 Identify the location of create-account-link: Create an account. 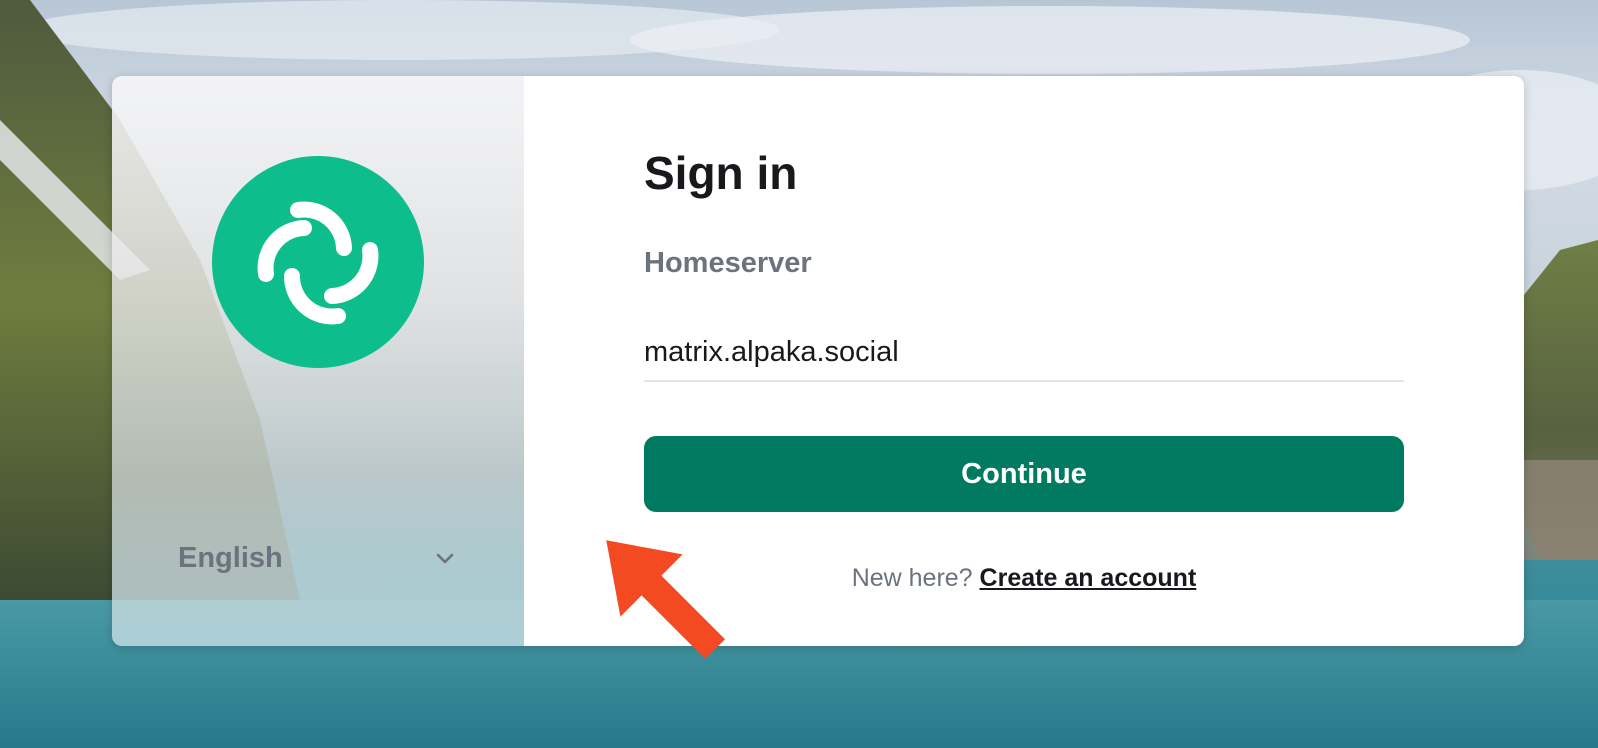
(1088, 578).